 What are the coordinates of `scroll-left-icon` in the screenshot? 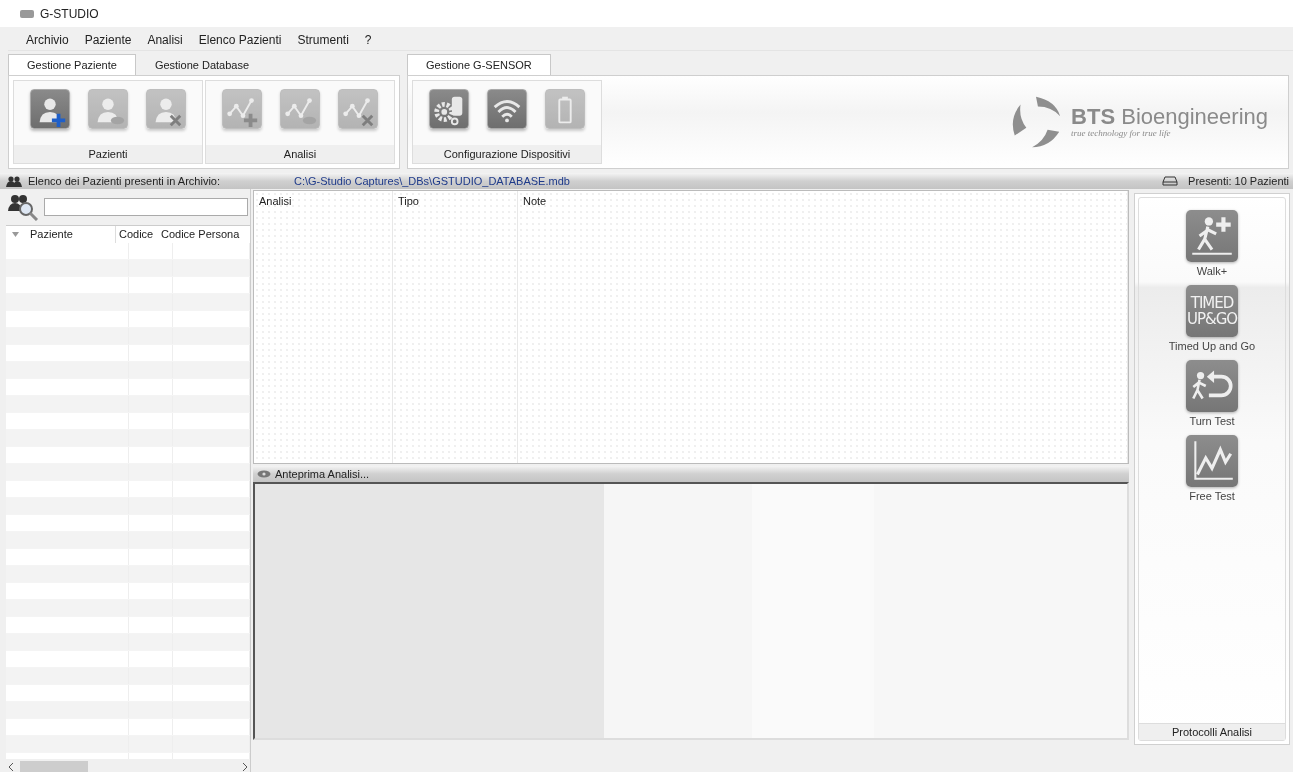 It's located at (11, 767).